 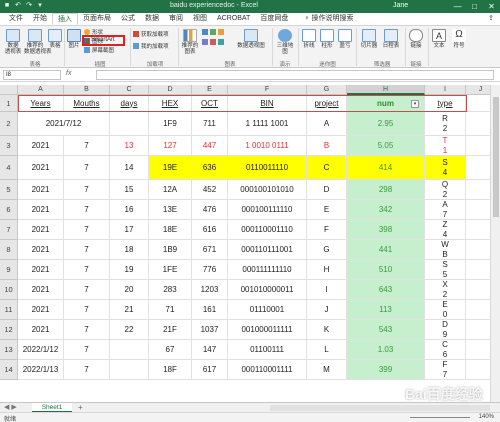 What do you see at coordinates (386, 90) in the screenshot?
I see `column-header-h: H` at bounding box center [386, 90].